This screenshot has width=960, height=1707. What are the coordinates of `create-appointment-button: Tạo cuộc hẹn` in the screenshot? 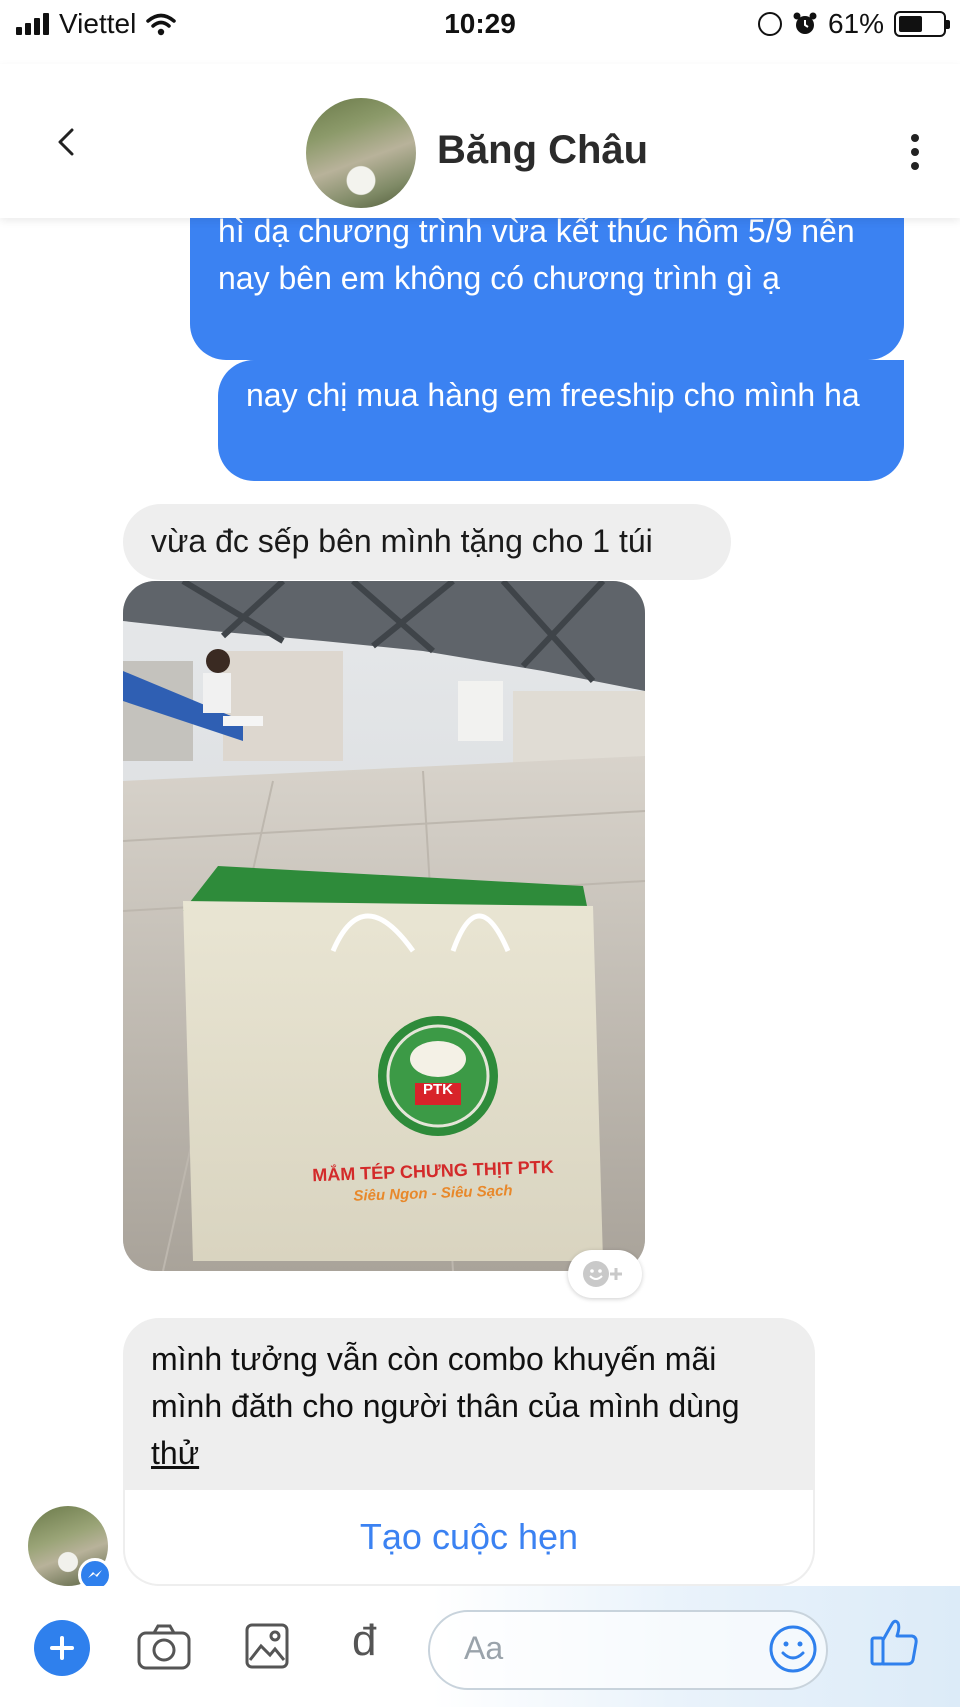 It's located at (469, 1538).